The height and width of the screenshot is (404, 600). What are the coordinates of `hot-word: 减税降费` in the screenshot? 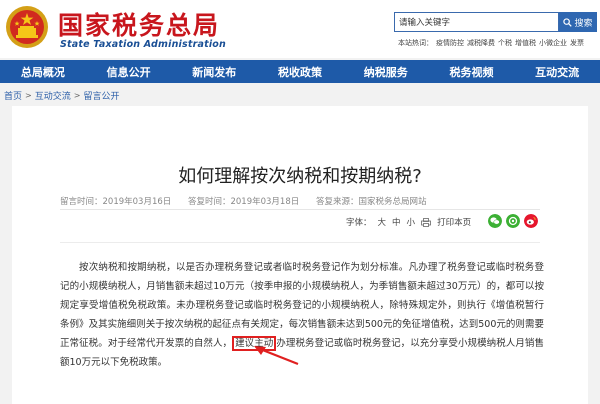 It's located at (481, 43).